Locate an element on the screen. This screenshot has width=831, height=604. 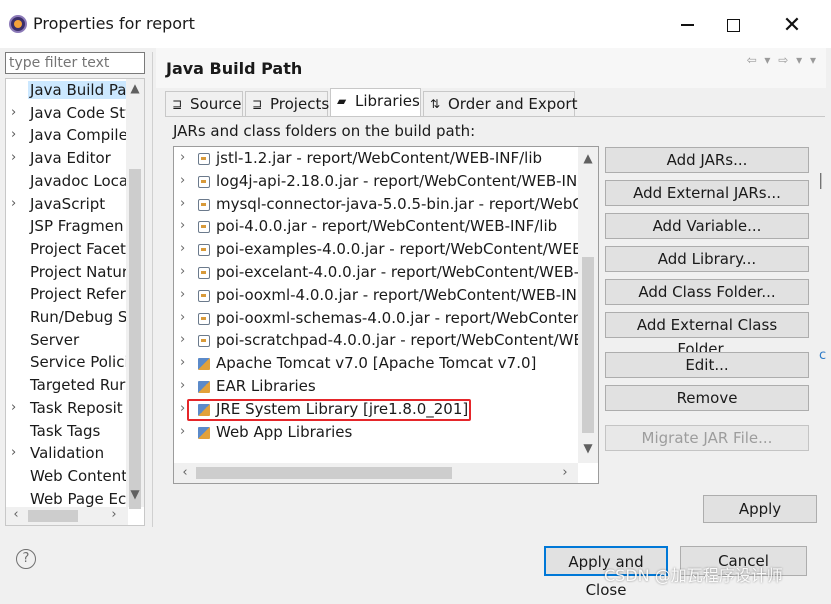
tree-scroll-thumb is located at coordinates (135, 339).